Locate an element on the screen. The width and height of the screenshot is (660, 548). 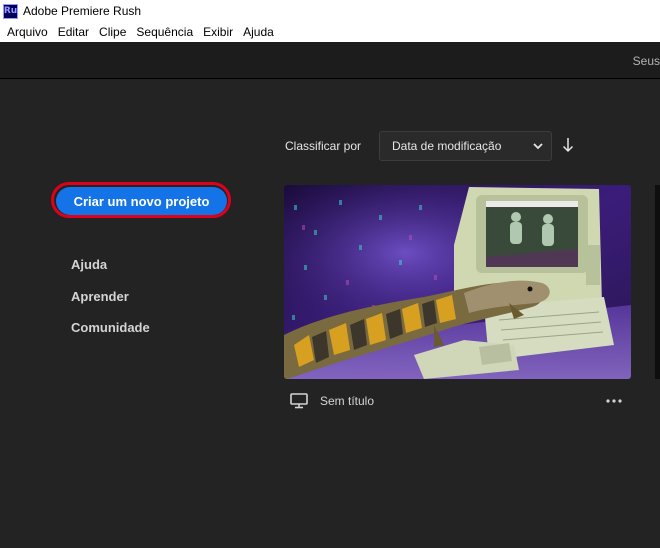
sidebar-link-comunidade: Comunidade is located at coordinates (110, 327).